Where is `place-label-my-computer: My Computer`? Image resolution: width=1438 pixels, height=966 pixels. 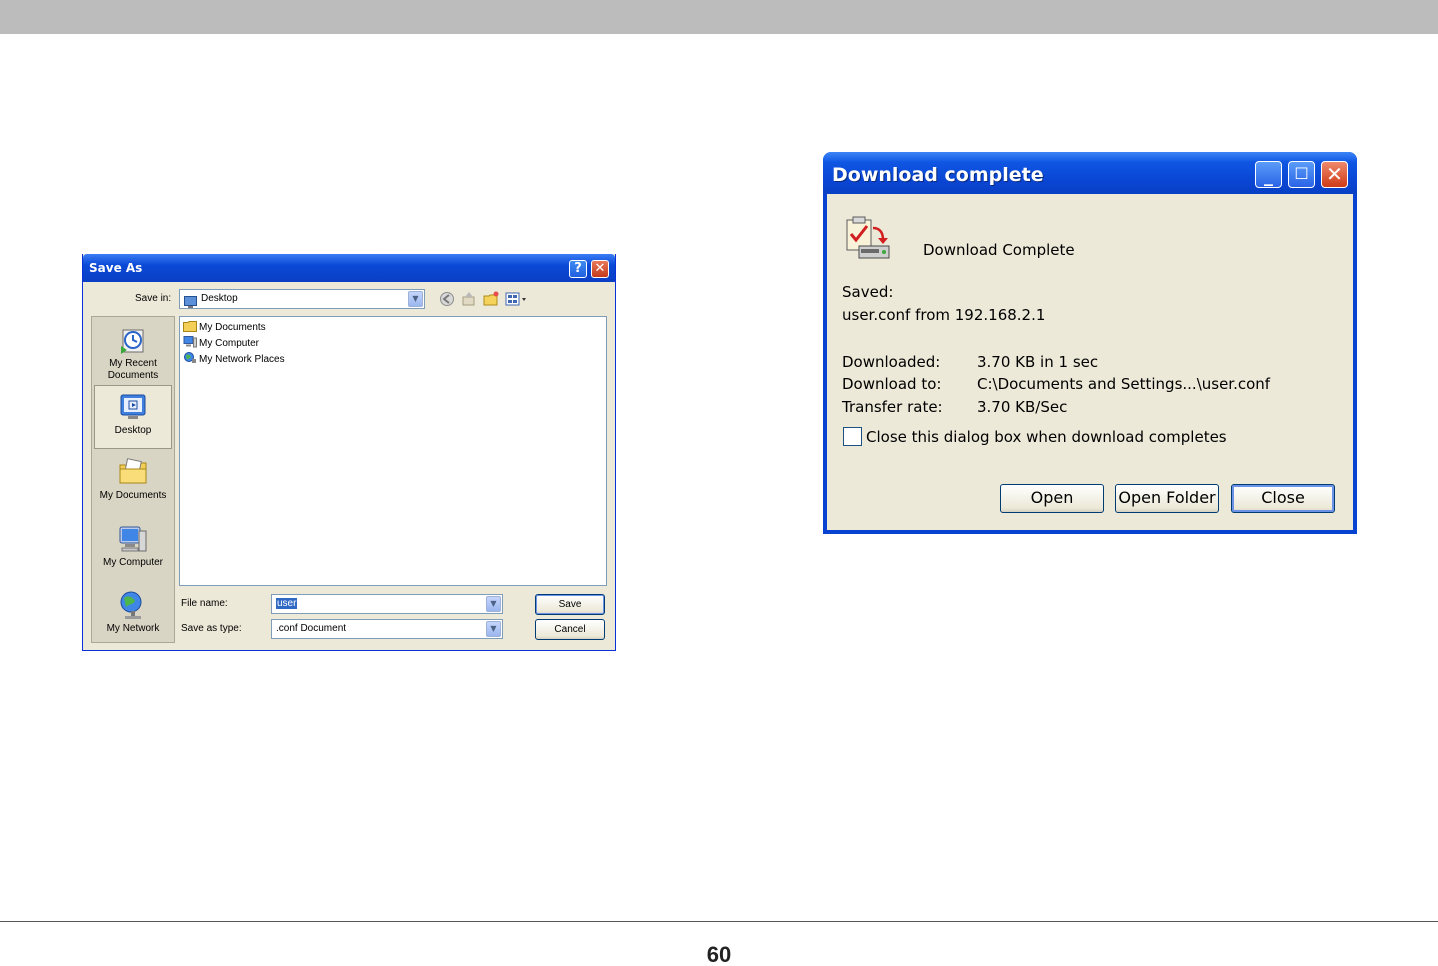 place-label-my-computer: My Computer is located at coordinates (132, 562).